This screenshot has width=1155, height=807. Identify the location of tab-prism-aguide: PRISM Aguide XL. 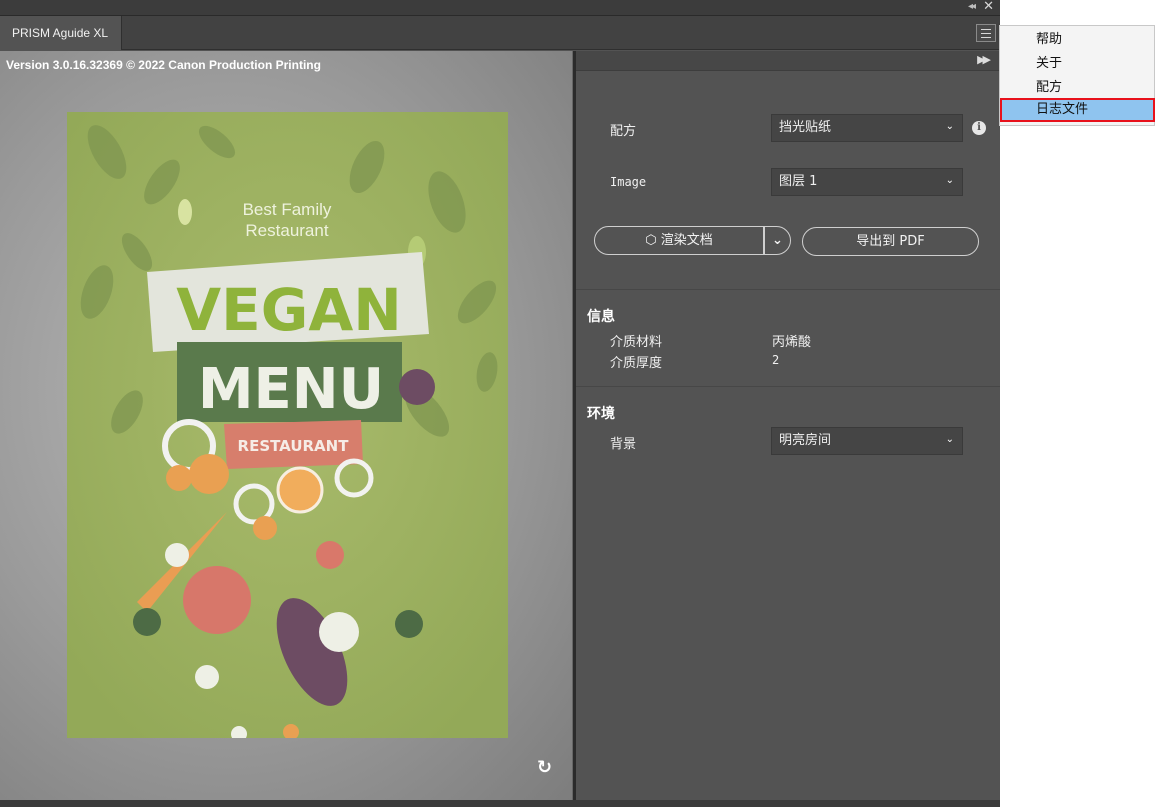
(61, 33).